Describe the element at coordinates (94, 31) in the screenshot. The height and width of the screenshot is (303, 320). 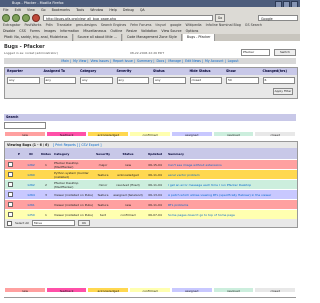
I see `devtool-item: Miscellaneous` at that location.